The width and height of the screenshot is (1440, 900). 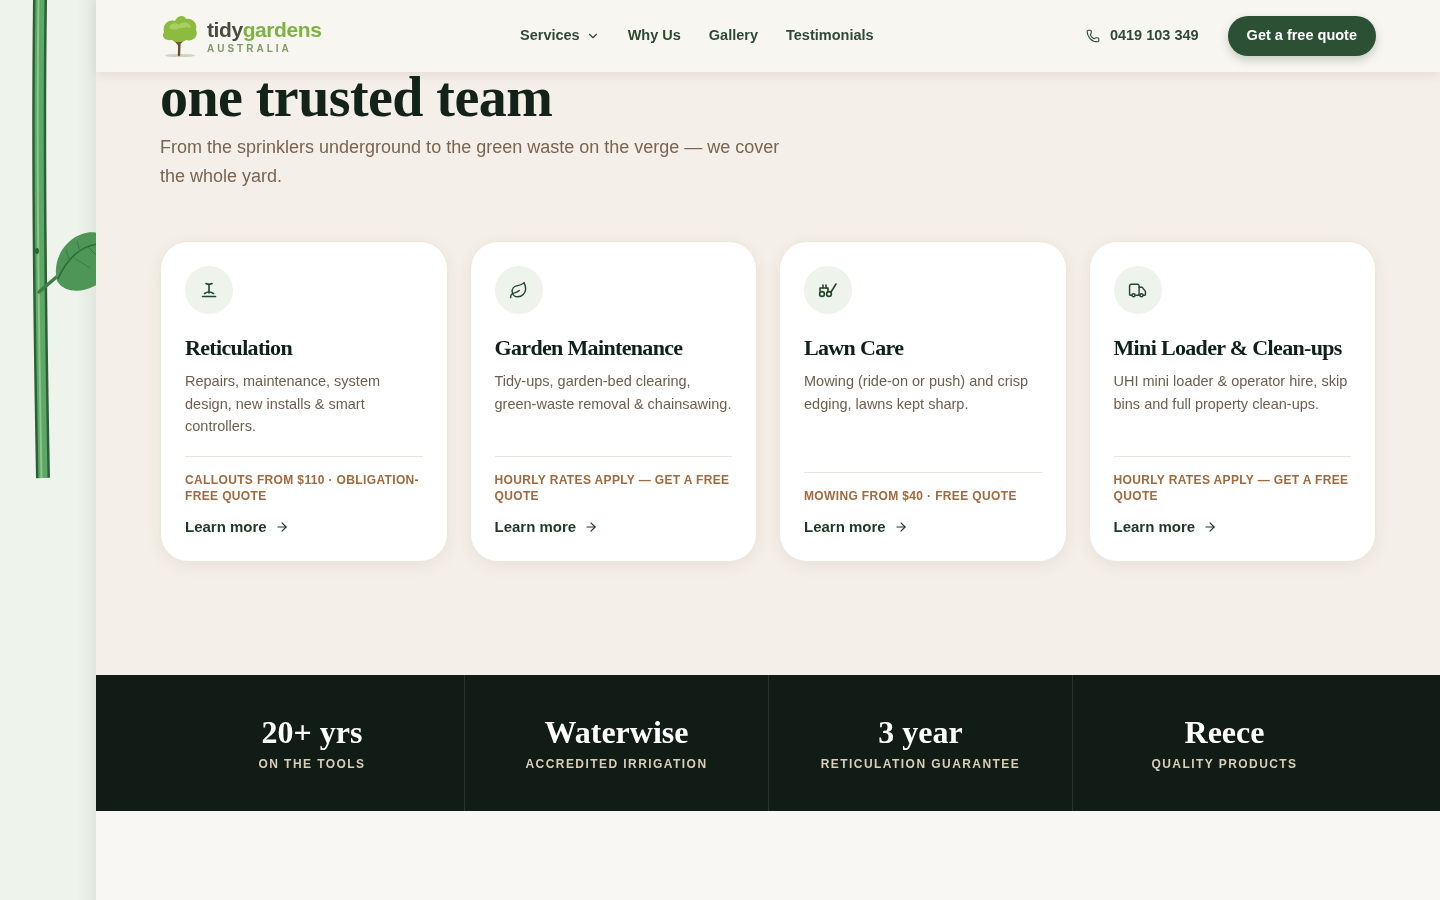 What do you see at coordinates (1092, 36) in the screenshot?
I see `phone-icon` at bounding box center [1092, 36].